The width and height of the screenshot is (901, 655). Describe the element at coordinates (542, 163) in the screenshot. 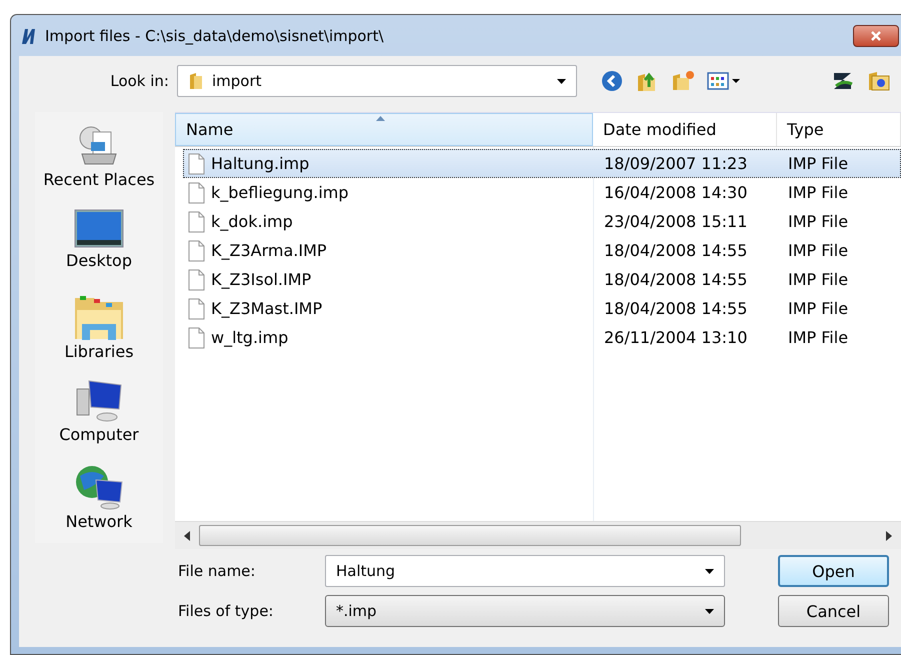

I see `file-row: Haltung.imp 18/09/2007 11:23 IMP File` at that location.